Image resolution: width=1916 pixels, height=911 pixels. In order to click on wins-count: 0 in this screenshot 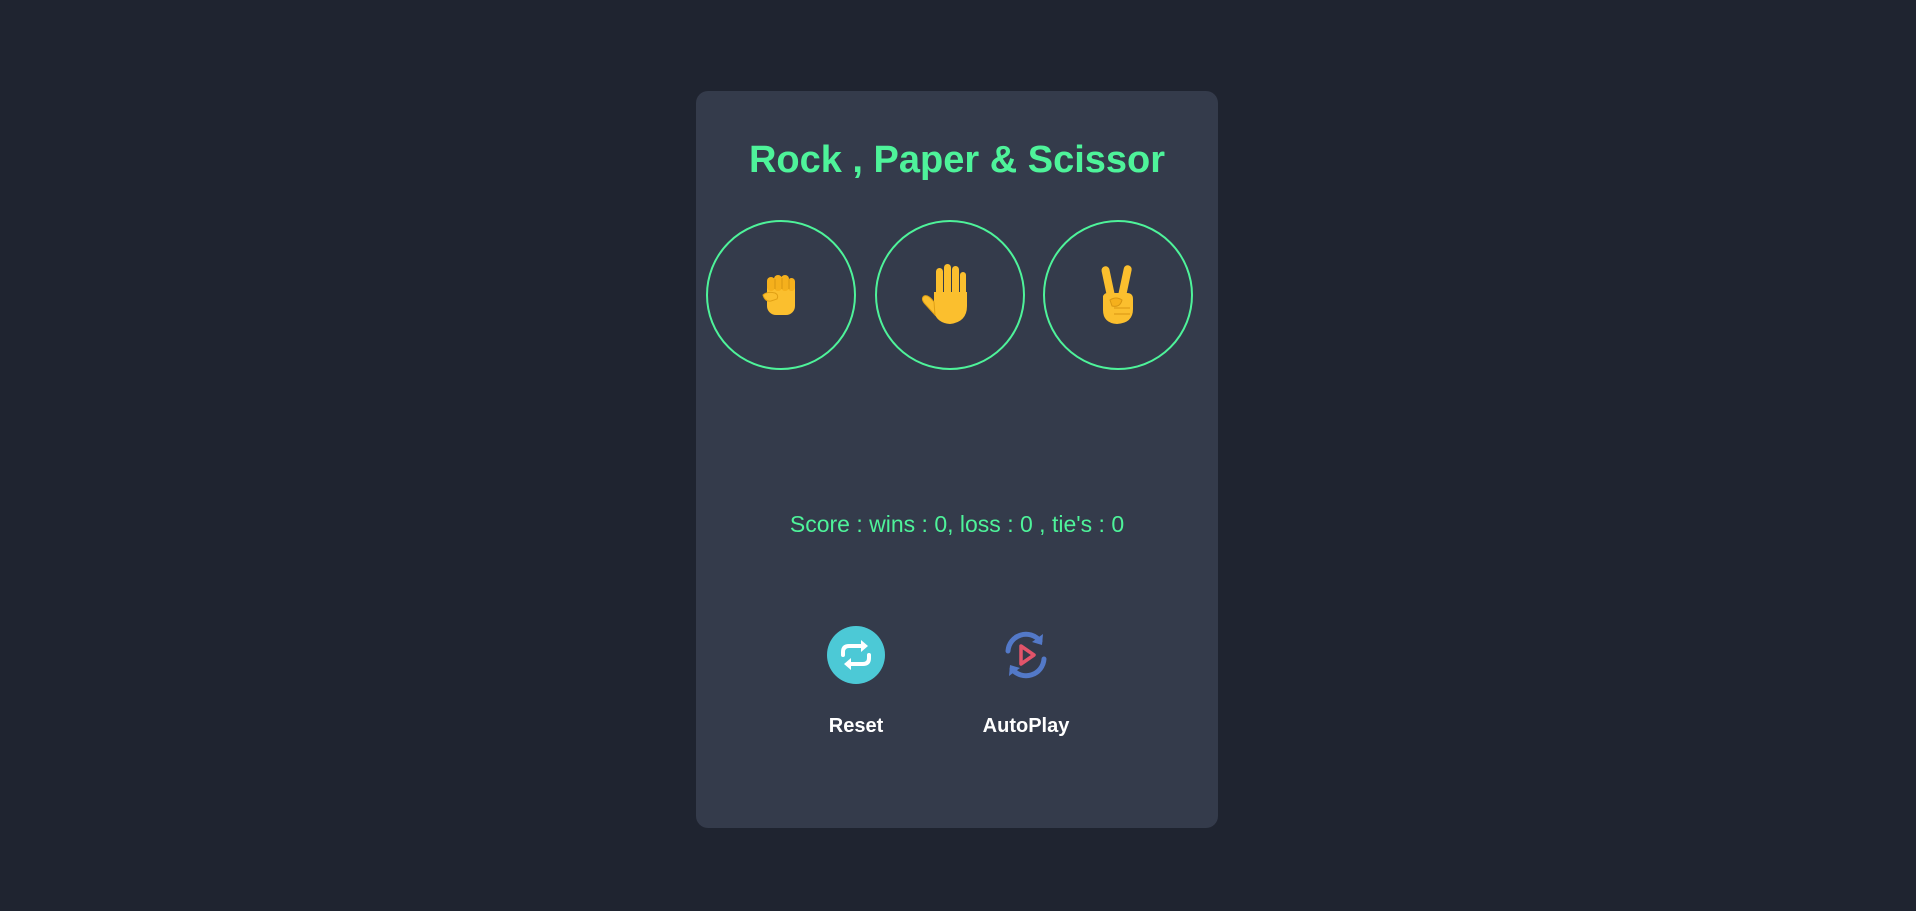, I will do `click(941, 524)`.